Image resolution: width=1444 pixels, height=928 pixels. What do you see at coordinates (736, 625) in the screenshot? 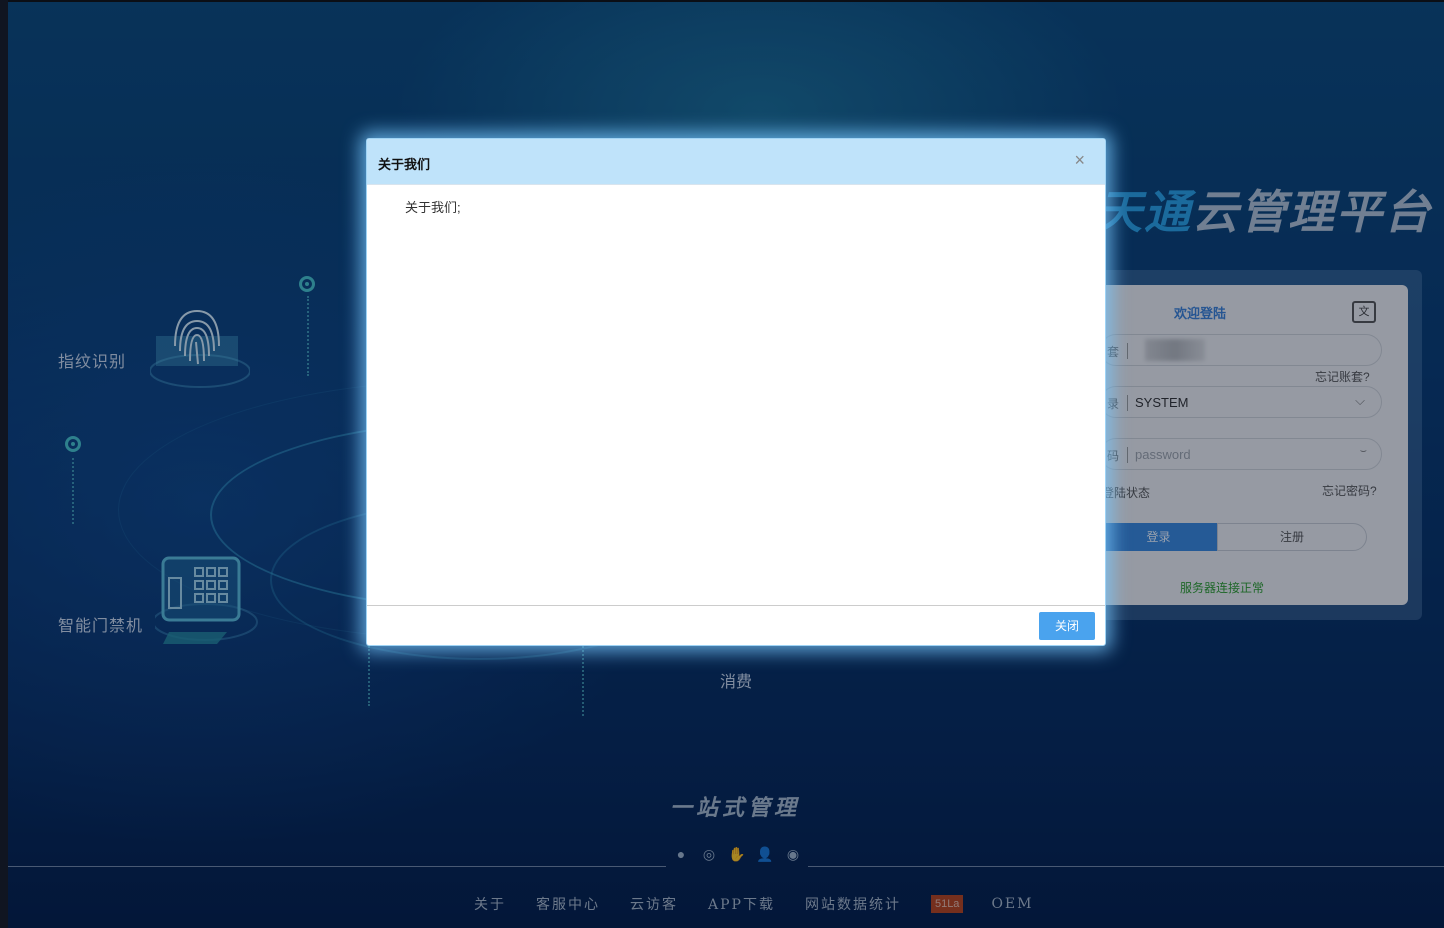
I see `modal-footer: 关闭` at bounding box center [736, 625].